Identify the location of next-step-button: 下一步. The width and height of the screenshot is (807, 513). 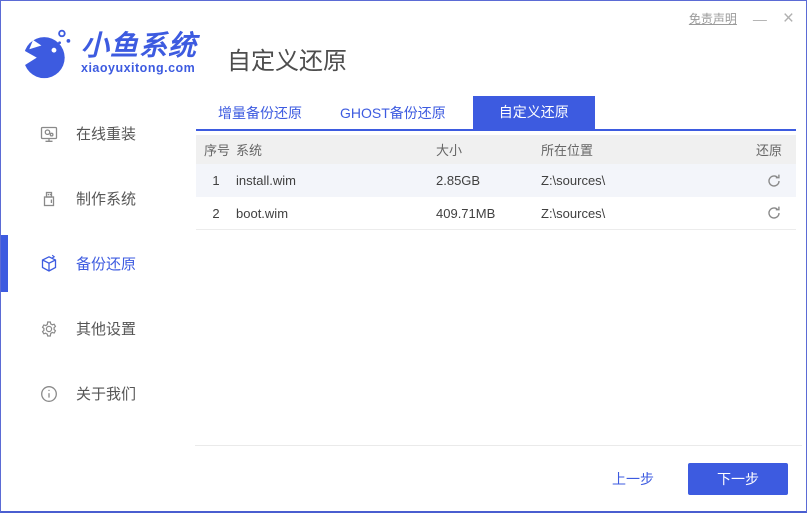
(738, 478).